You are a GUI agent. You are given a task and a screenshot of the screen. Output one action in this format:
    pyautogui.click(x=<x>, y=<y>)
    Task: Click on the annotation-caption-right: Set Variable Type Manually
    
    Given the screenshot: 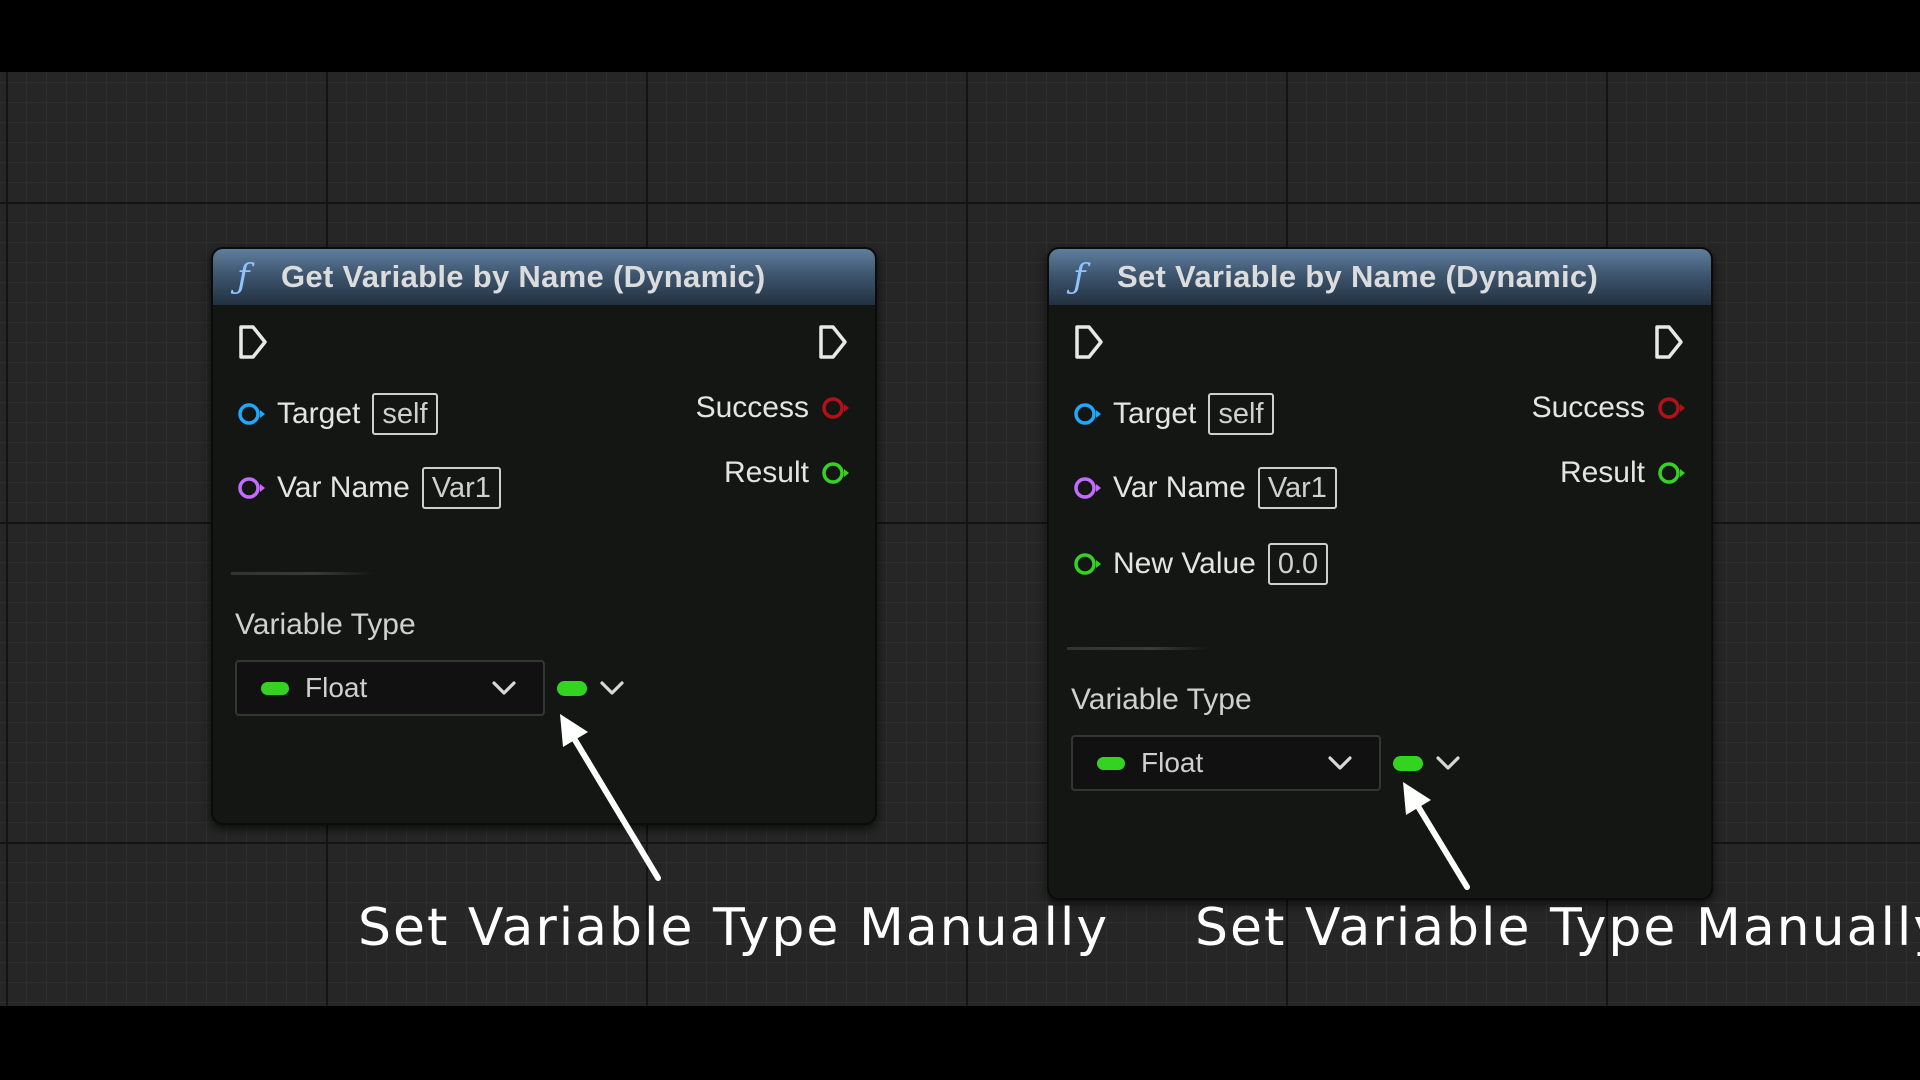 What is the action you would take?
    pyautogui.click(x=1557, y=928)
    